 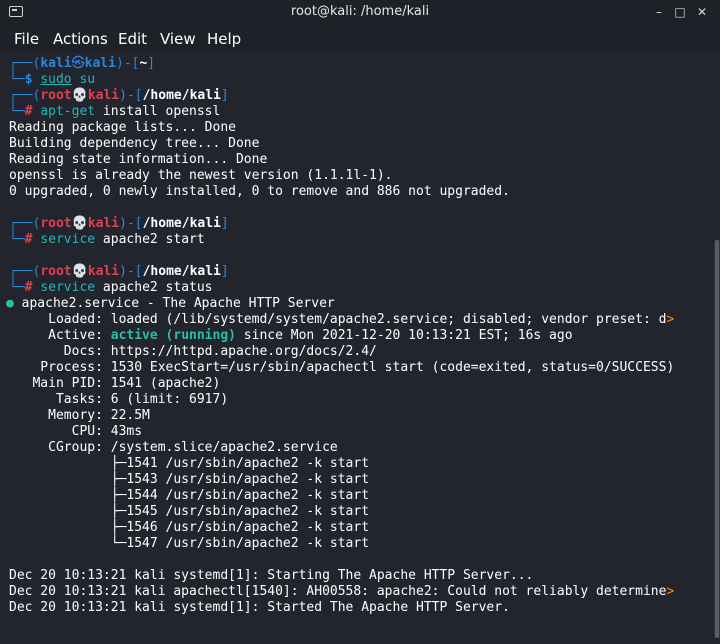 I want to click on scrollbar-thumb, so click(x=717, y=439).